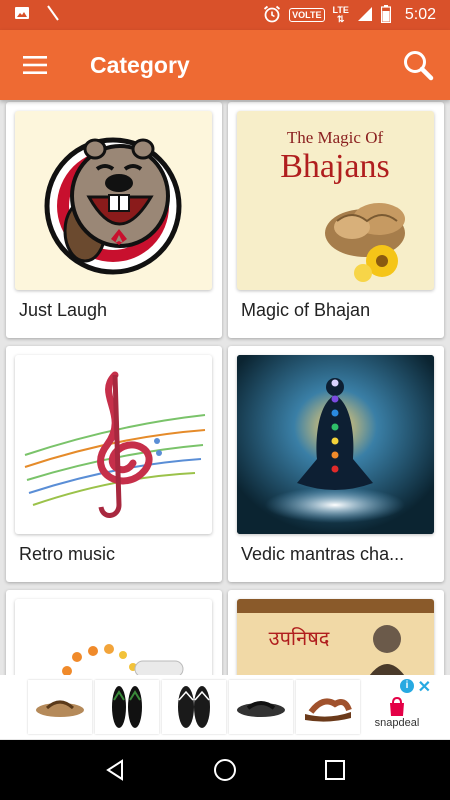  Describe the element at coordinates (225, 65) in the screenshot. I see `app-bar: Category` at that location.